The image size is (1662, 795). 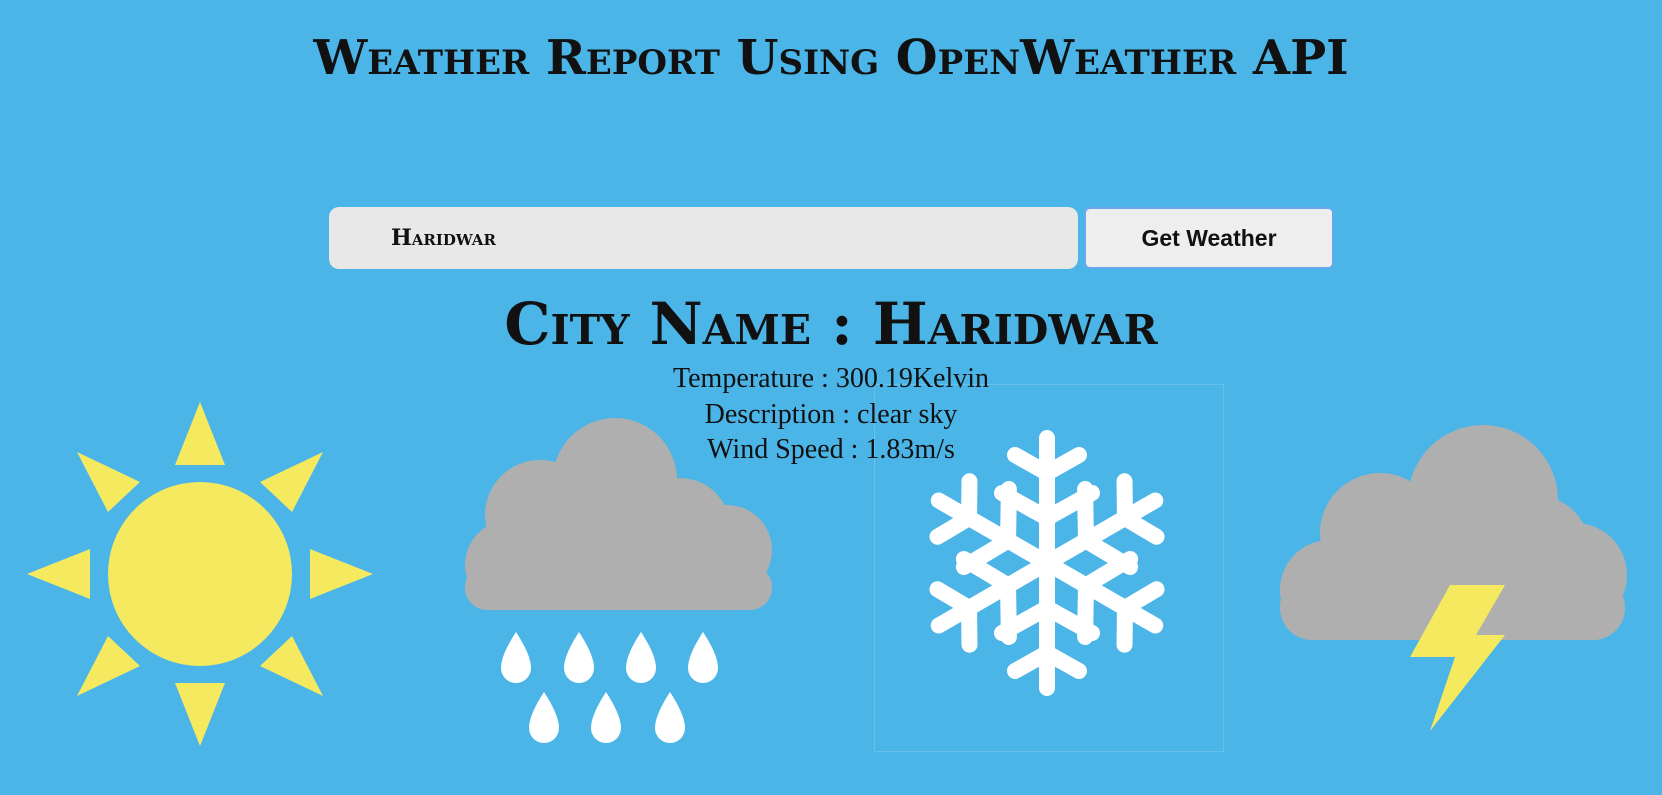 I want to click on search-row: Get Weather, so click(x=831, y=238).